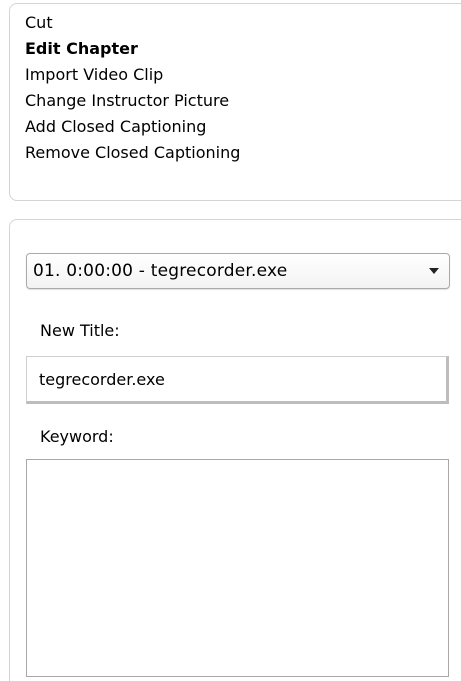 This screenshot has width=461, height=681. Describe the element at coordinates (132, 104) in the screenshot. I see `menu-item-change-instructor-picture: Change Instructor Picture` at that location.